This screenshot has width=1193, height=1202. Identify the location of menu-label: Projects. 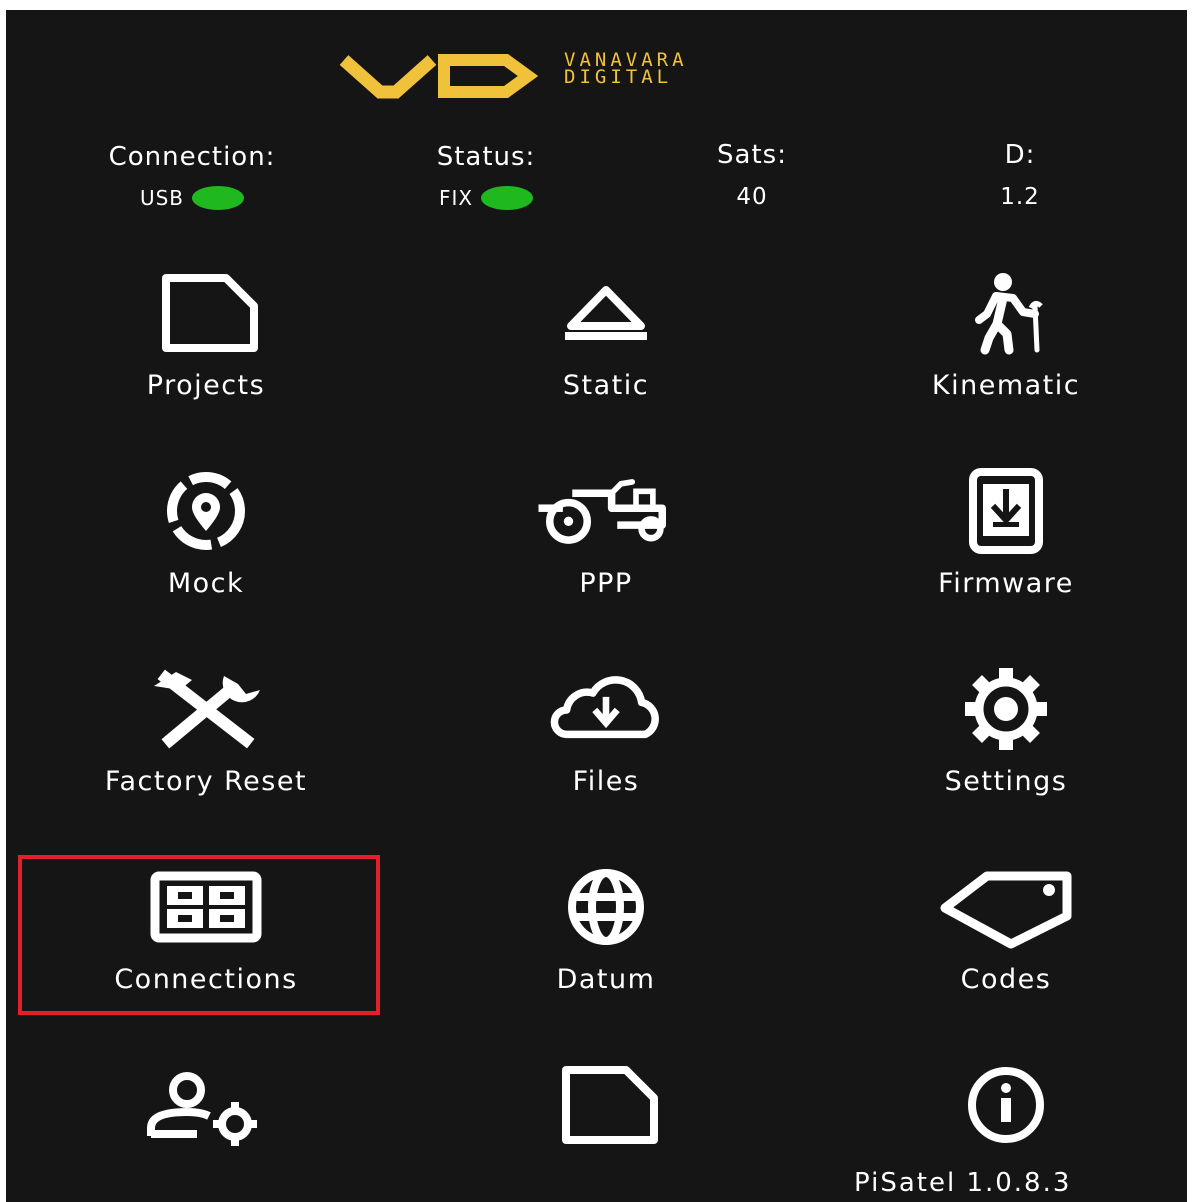
(206, 385).